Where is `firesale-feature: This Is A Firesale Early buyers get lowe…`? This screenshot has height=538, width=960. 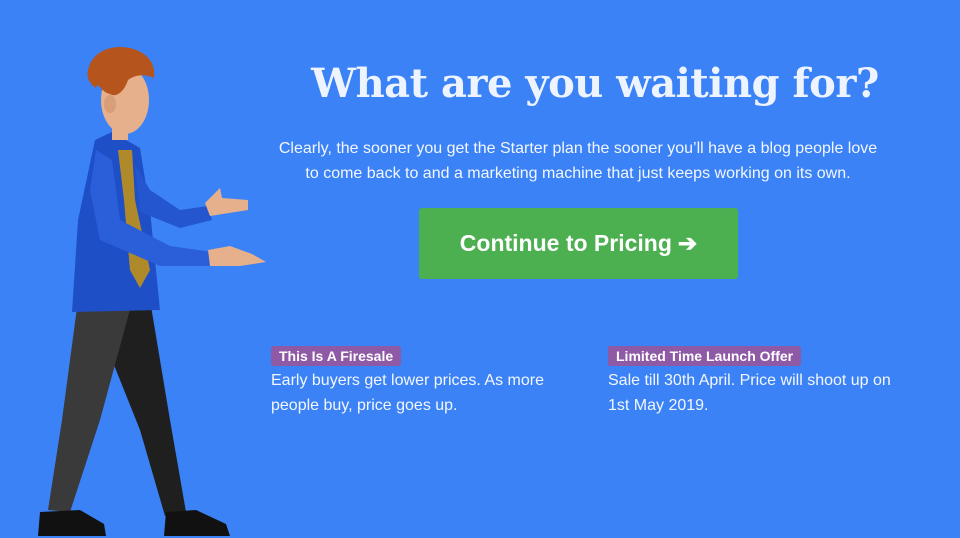 firesale-feature: This Is A Firesale Early buyers get lowe… is located at coordinates (421, 382).